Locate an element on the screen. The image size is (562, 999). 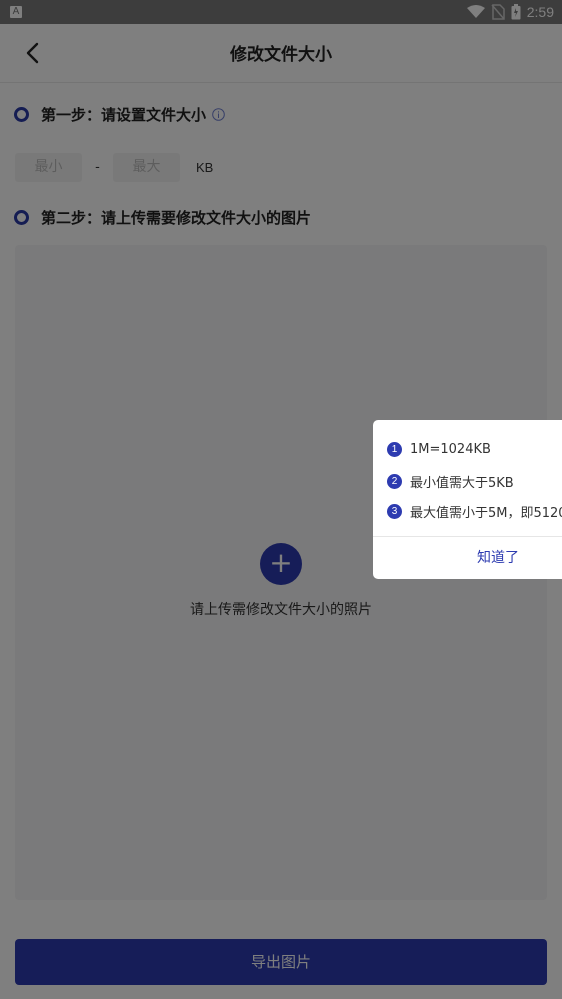
tip-number-badge: 2 is located at coordinates (394, 481).